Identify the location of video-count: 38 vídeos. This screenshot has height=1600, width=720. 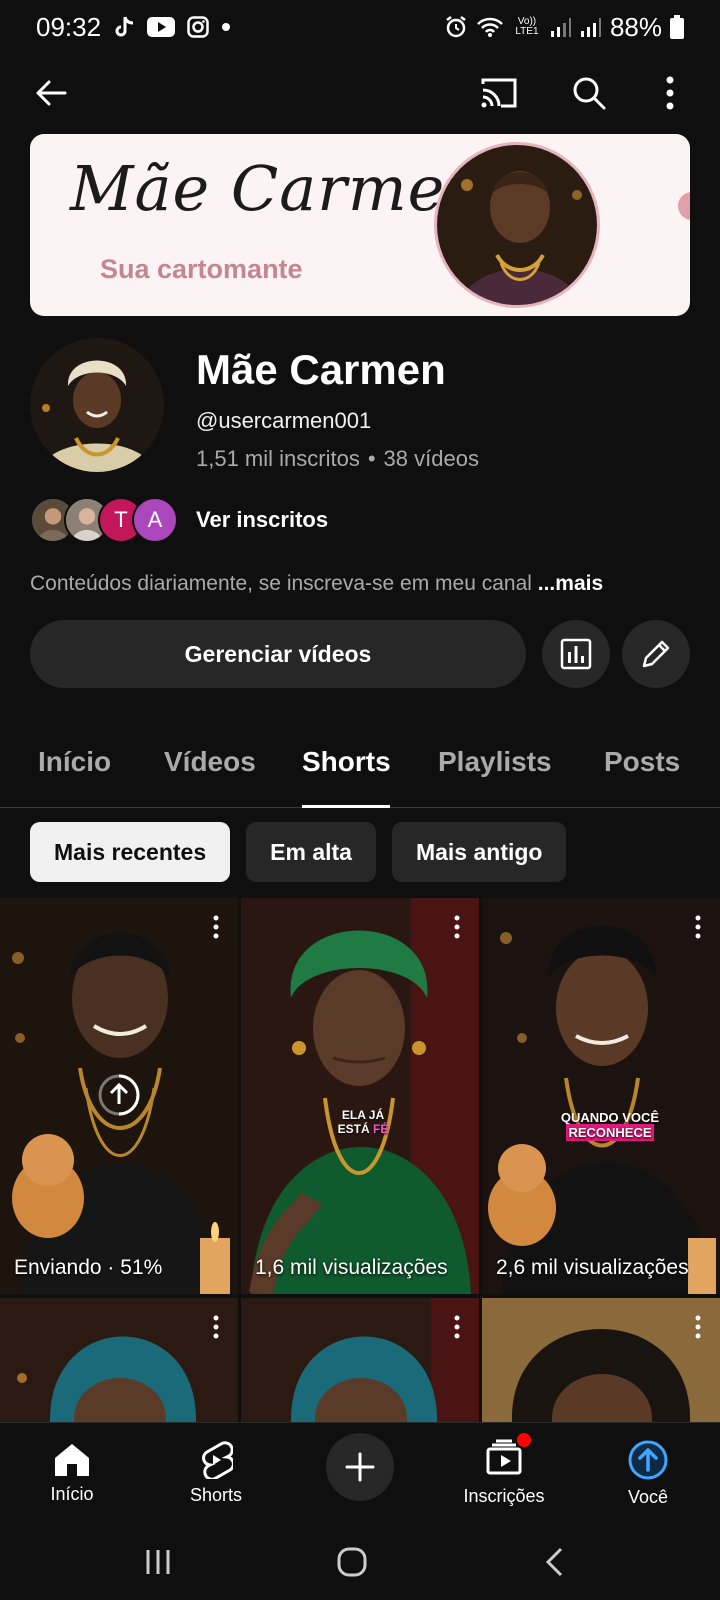
(431, 458).